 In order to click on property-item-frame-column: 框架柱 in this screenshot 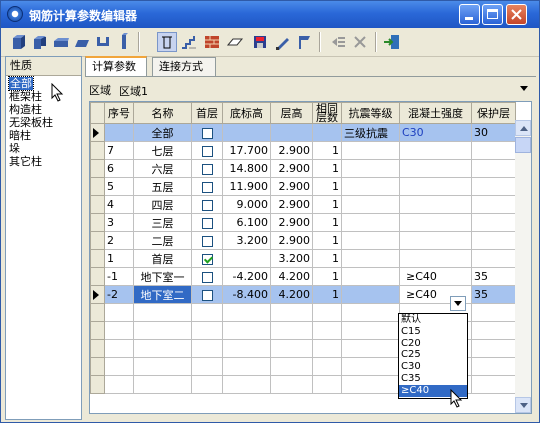, I will do `click(43, 96)`.